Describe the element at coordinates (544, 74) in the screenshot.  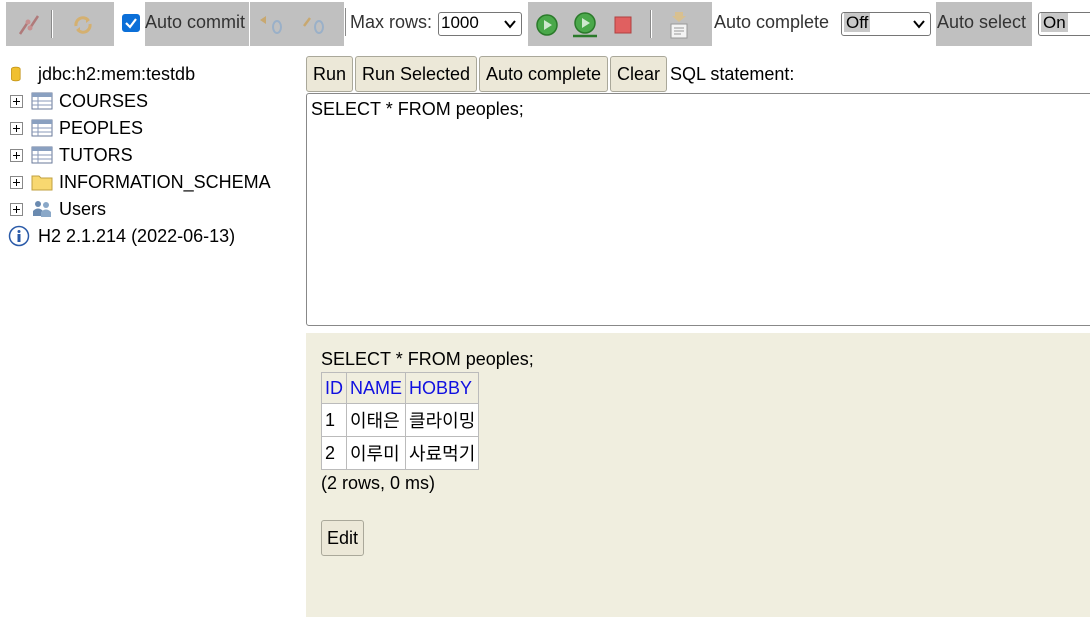
I see `auto-complete-button: Auto complete` at that location.